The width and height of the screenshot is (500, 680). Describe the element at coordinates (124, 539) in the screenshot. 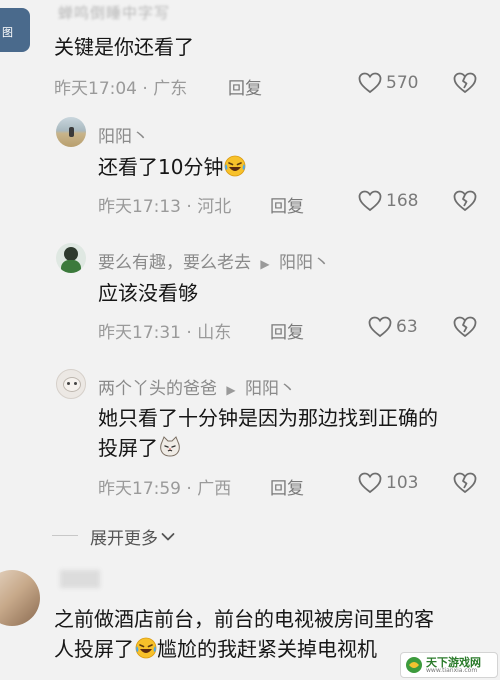

I see `expand-more-label: 展开更多` at that location.